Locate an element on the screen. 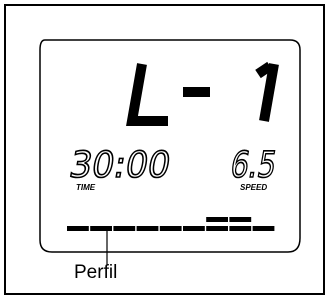 The width and height of the screenshot is (329, 299). time-readout: 30:00 is located at coordinates (120, 164).